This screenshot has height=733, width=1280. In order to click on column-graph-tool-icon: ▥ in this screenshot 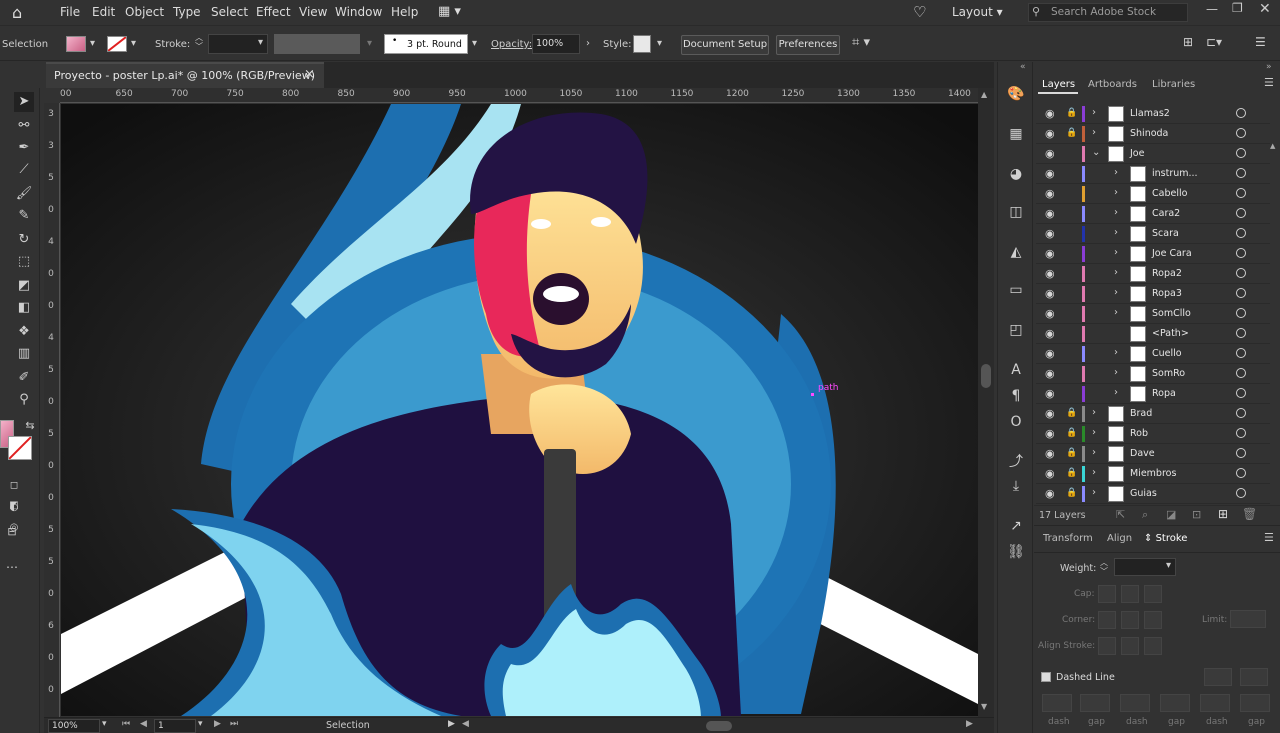, I will do `click(24, 354)`.